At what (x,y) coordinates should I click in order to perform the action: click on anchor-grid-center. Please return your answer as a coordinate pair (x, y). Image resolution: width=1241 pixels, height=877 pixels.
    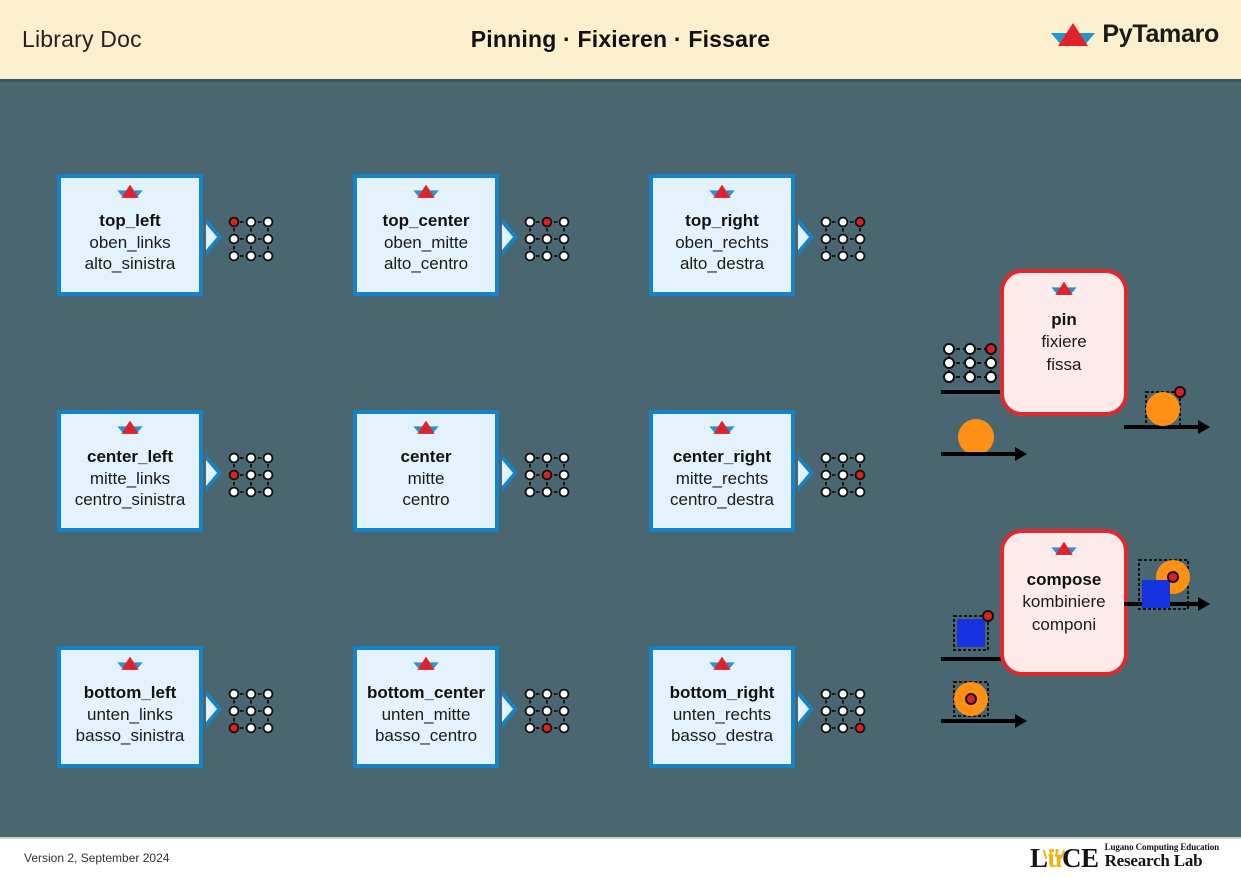
    Looking at the image, I should click on (547, 475).